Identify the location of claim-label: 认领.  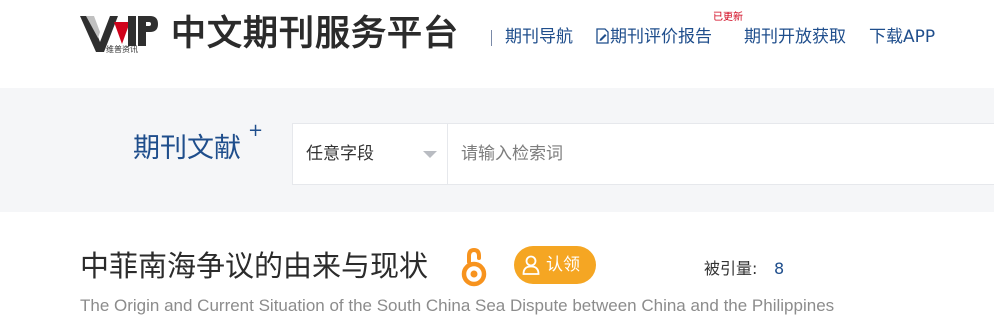
(563, 265).